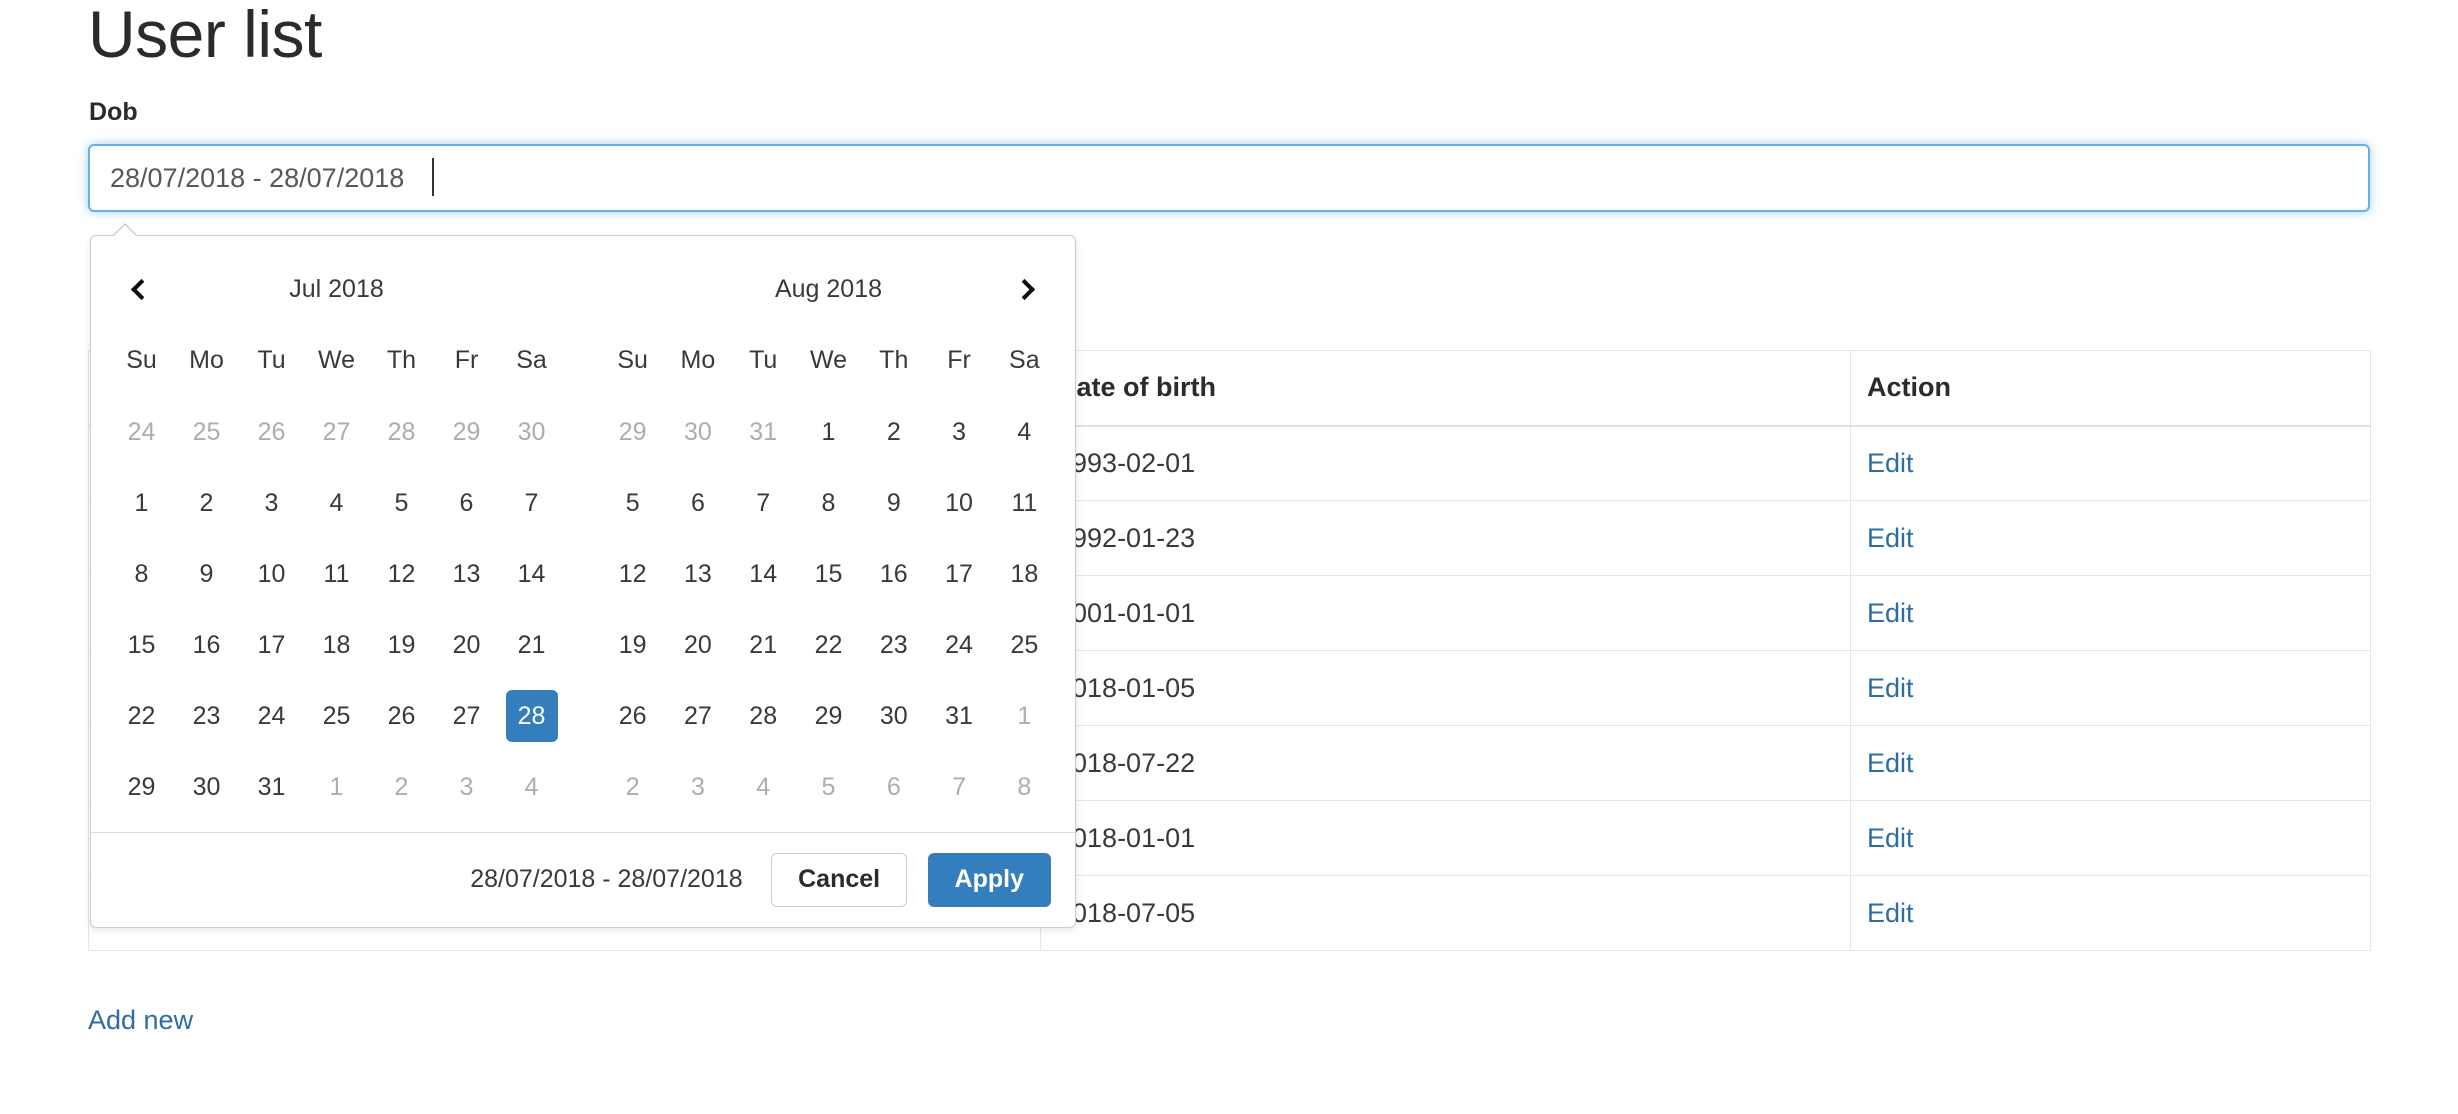 This screenshot has width=2458, height=1114. What do you see at coordinates (141, 289) in the screenshot?
I see `prev-month-button` at bounding box center [141, 289].